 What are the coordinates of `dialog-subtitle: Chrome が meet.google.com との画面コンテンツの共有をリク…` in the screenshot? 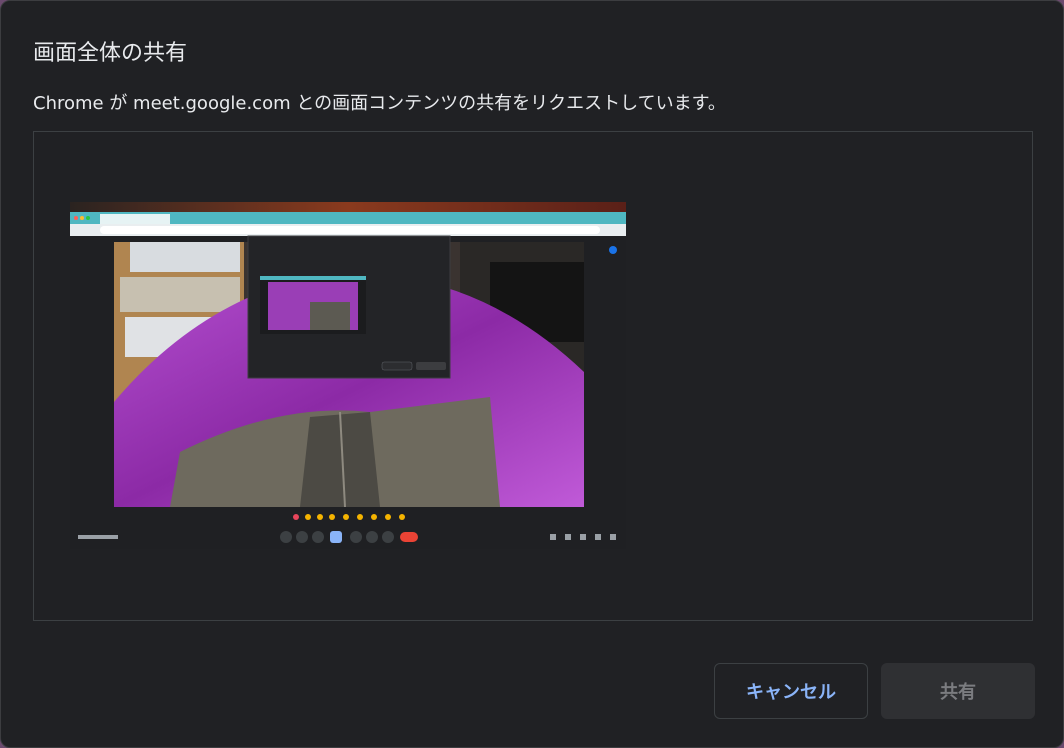 It's located at (379, 103).